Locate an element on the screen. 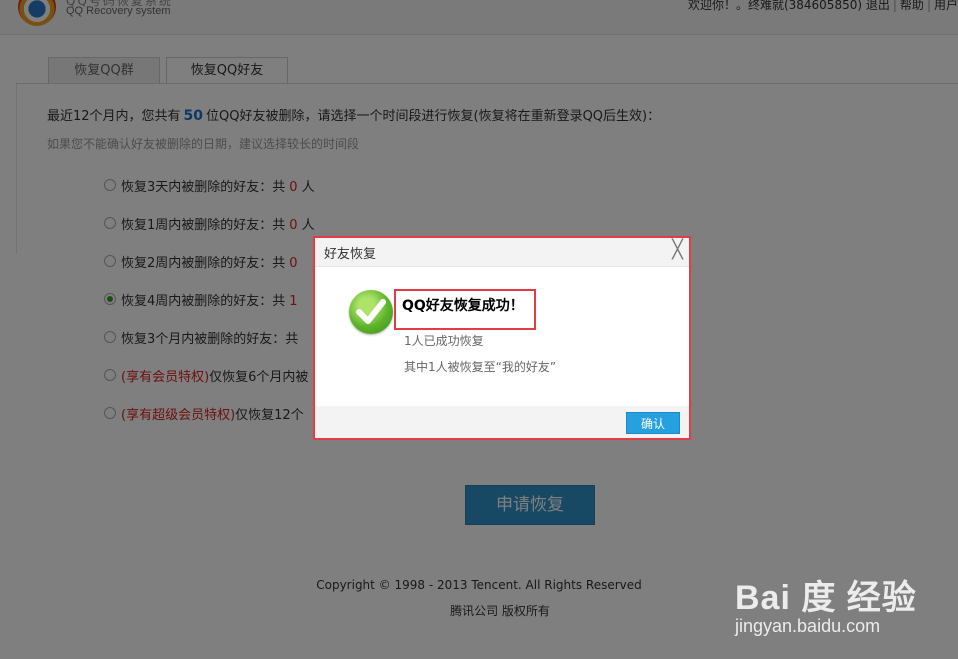  success-check-icon is located at coordinates (371, 312).